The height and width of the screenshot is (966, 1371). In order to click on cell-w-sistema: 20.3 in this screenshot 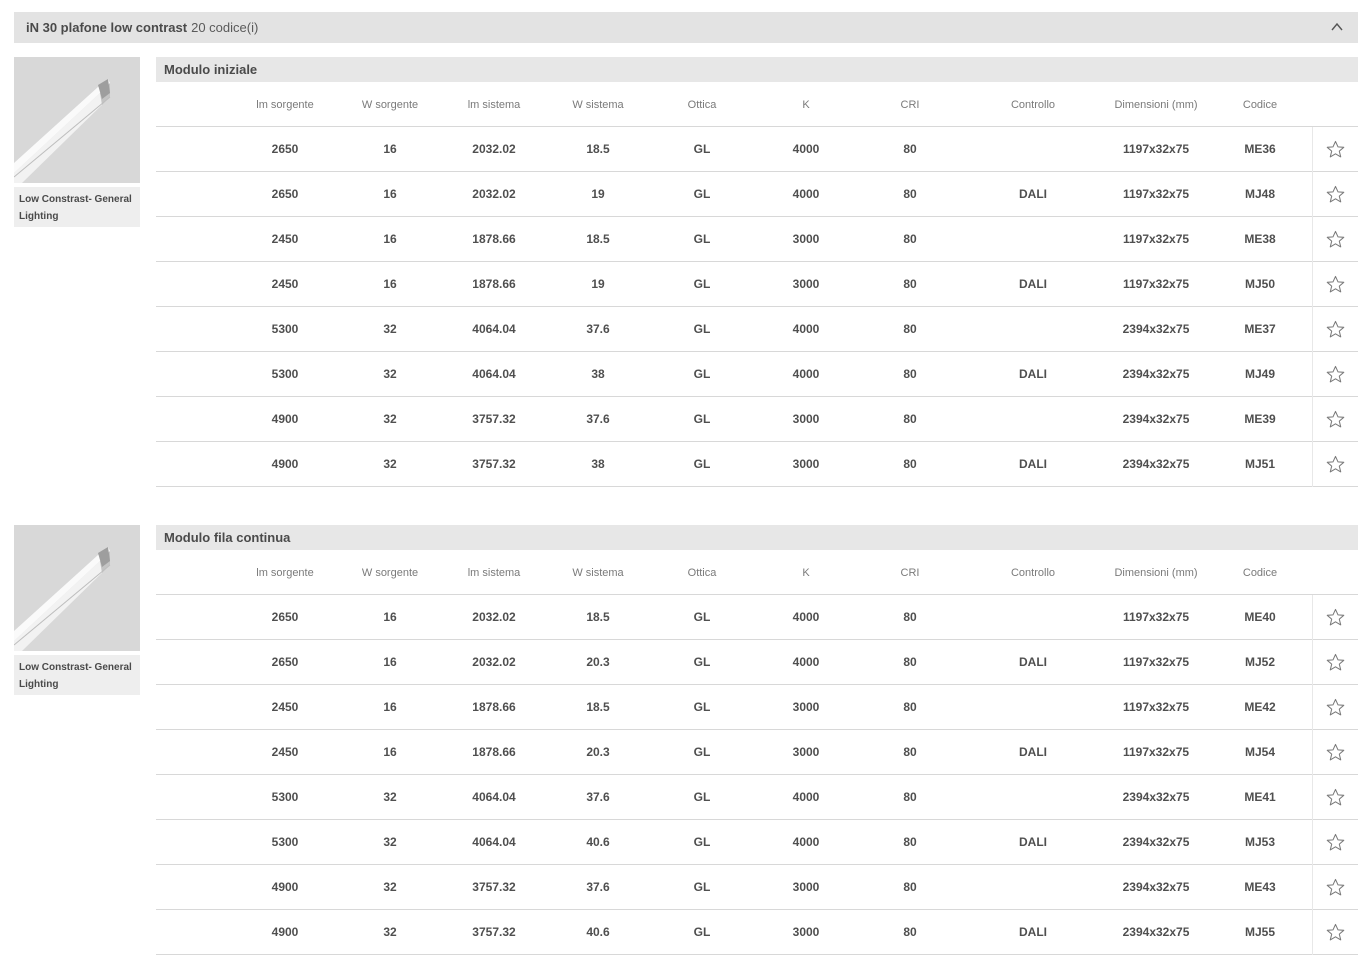, I will do `click(598, 662)`.